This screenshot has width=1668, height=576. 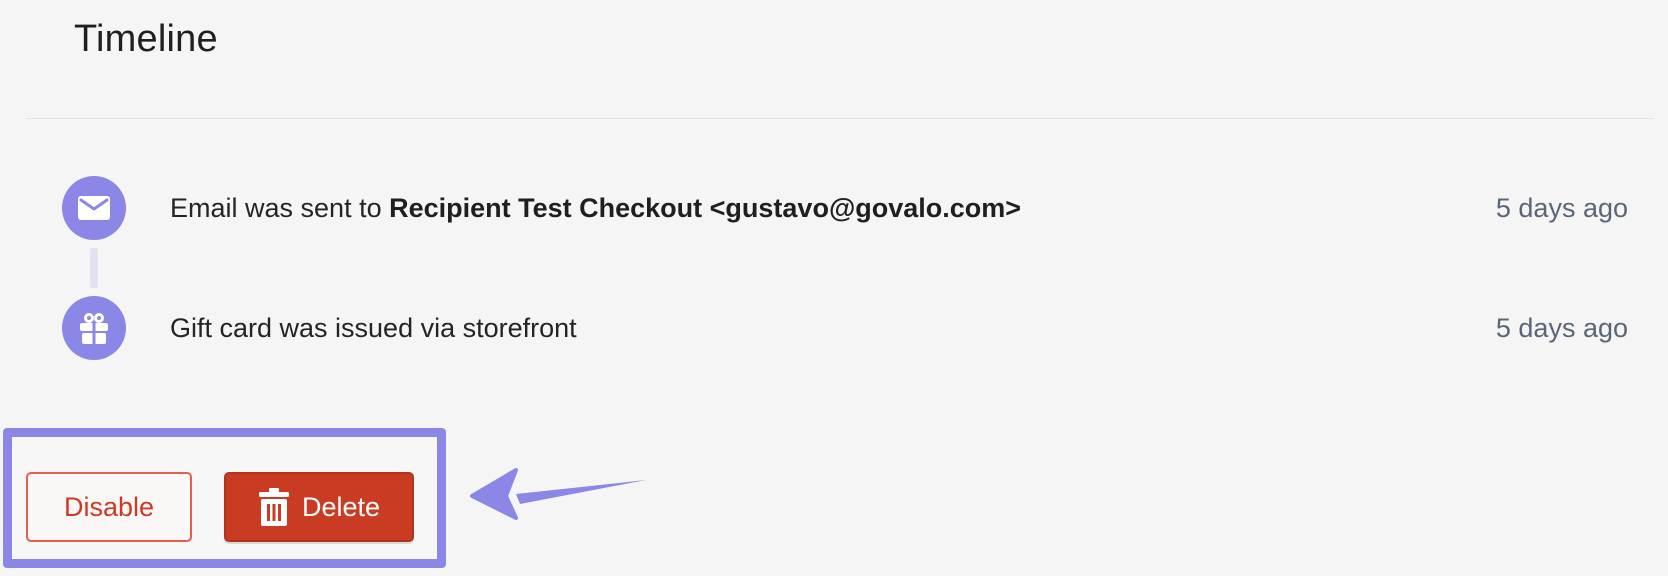 What do you see at coordinates (280, 208) in the screenshot?
I see `timeline-event-text: Email was sent to` at bounding box center [280, 208].